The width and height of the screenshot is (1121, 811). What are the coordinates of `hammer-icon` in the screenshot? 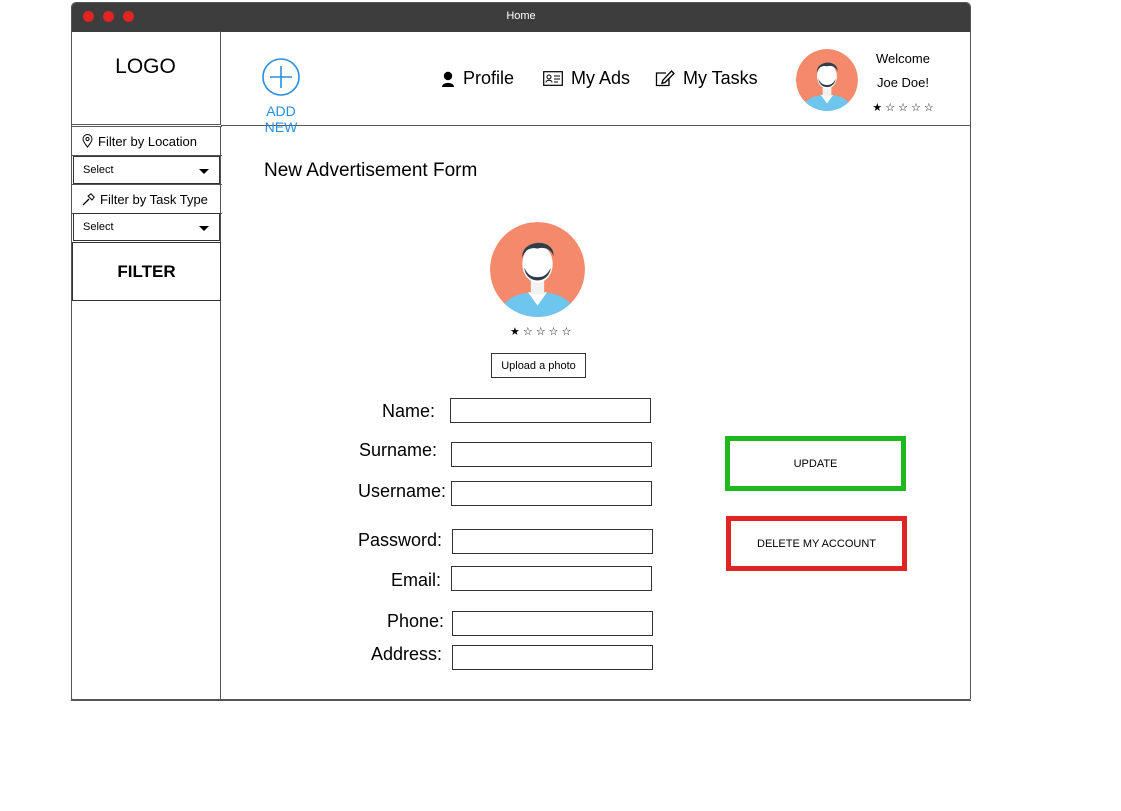 It's located at (88, 198).